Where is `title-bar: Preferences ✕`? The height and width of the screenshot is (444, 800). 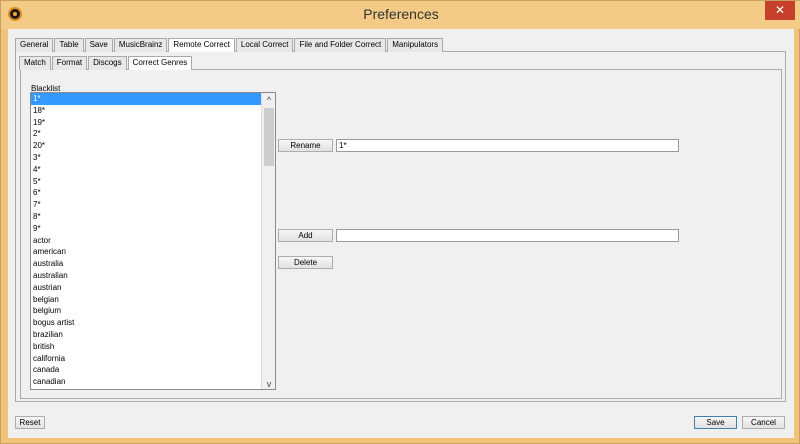
title-bar: Preferences ✕ is located at coordinates (400, 15).